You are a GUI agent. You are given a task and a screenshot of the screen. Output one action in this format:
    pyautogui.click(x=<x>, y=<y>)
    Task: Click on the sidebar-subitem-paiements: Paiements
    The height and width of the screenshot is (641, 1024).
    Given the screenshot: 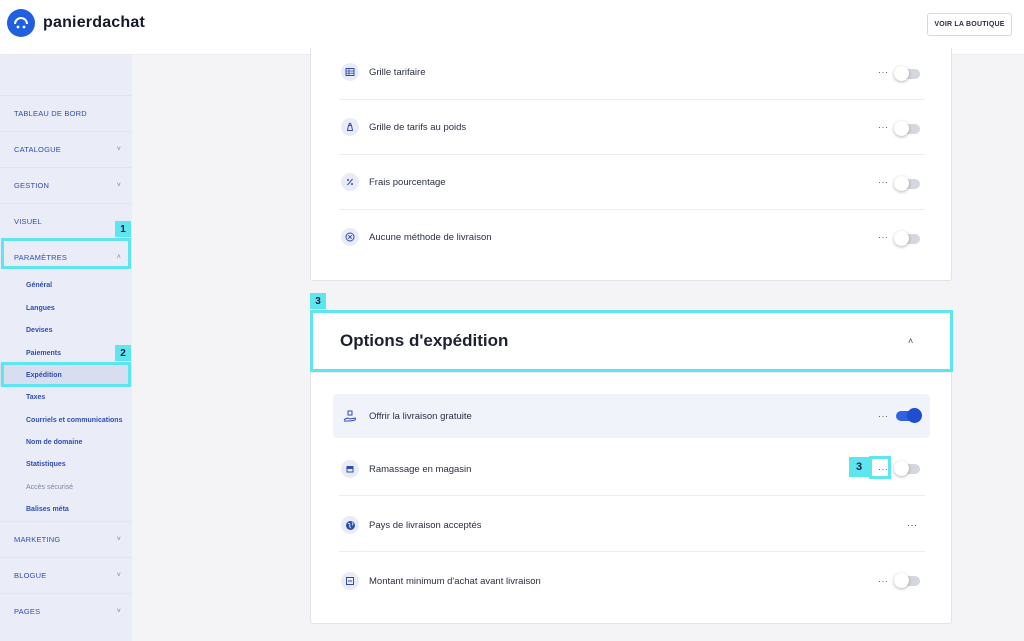 What is the action you would take?
    pyautogui.click(x=66, y=353)
    